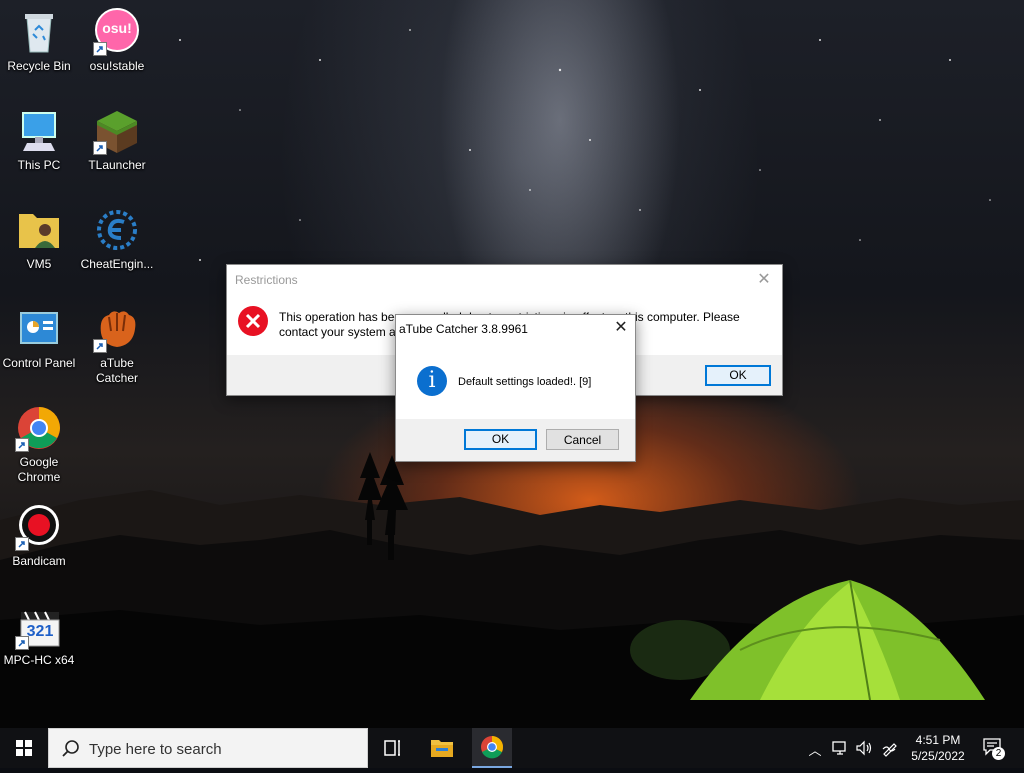  Describe the element at coordinates (582, 439) in the screenshot. I see `atube-cancel-button: Cancel` at that location.